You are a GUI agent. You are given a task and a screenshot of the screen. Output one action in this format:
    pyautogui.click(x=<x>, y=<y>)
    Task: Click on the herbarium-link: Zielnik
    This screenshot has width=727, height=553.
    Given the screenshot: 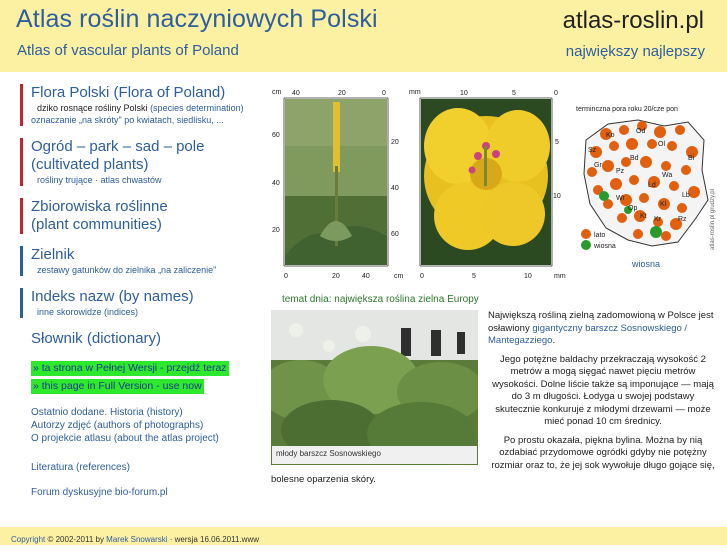 What is the action you would take?
    pyautogui.click(x=52, y=254)
    